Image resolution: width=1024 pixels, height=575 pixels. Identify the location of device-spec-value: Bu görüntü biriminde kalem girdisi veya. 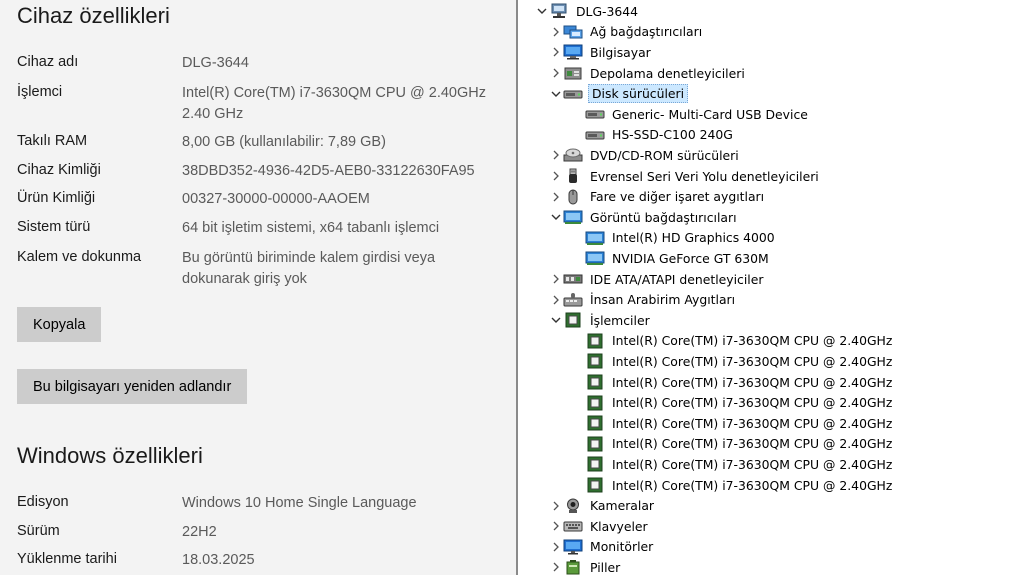
(309, 258).